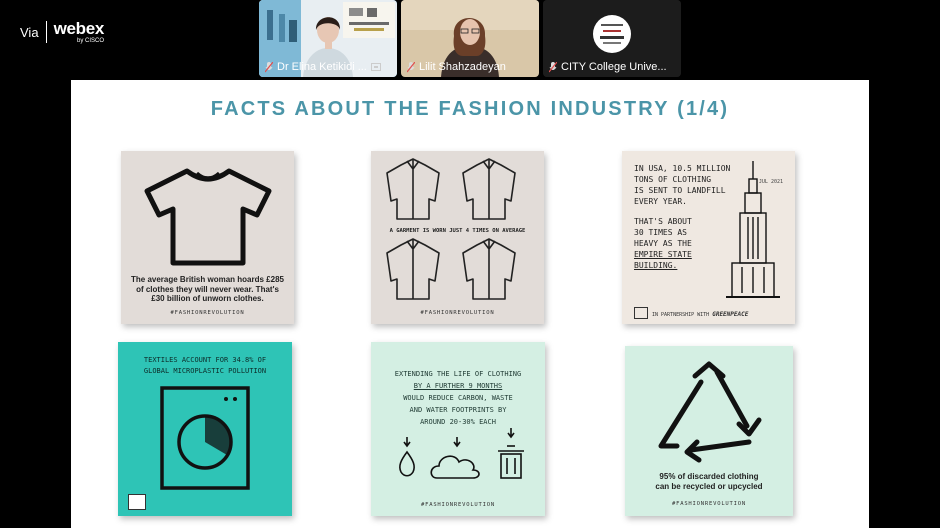 This screenshot has height=528, width=940. I want to click on shirts-icon, so click(451, 229).